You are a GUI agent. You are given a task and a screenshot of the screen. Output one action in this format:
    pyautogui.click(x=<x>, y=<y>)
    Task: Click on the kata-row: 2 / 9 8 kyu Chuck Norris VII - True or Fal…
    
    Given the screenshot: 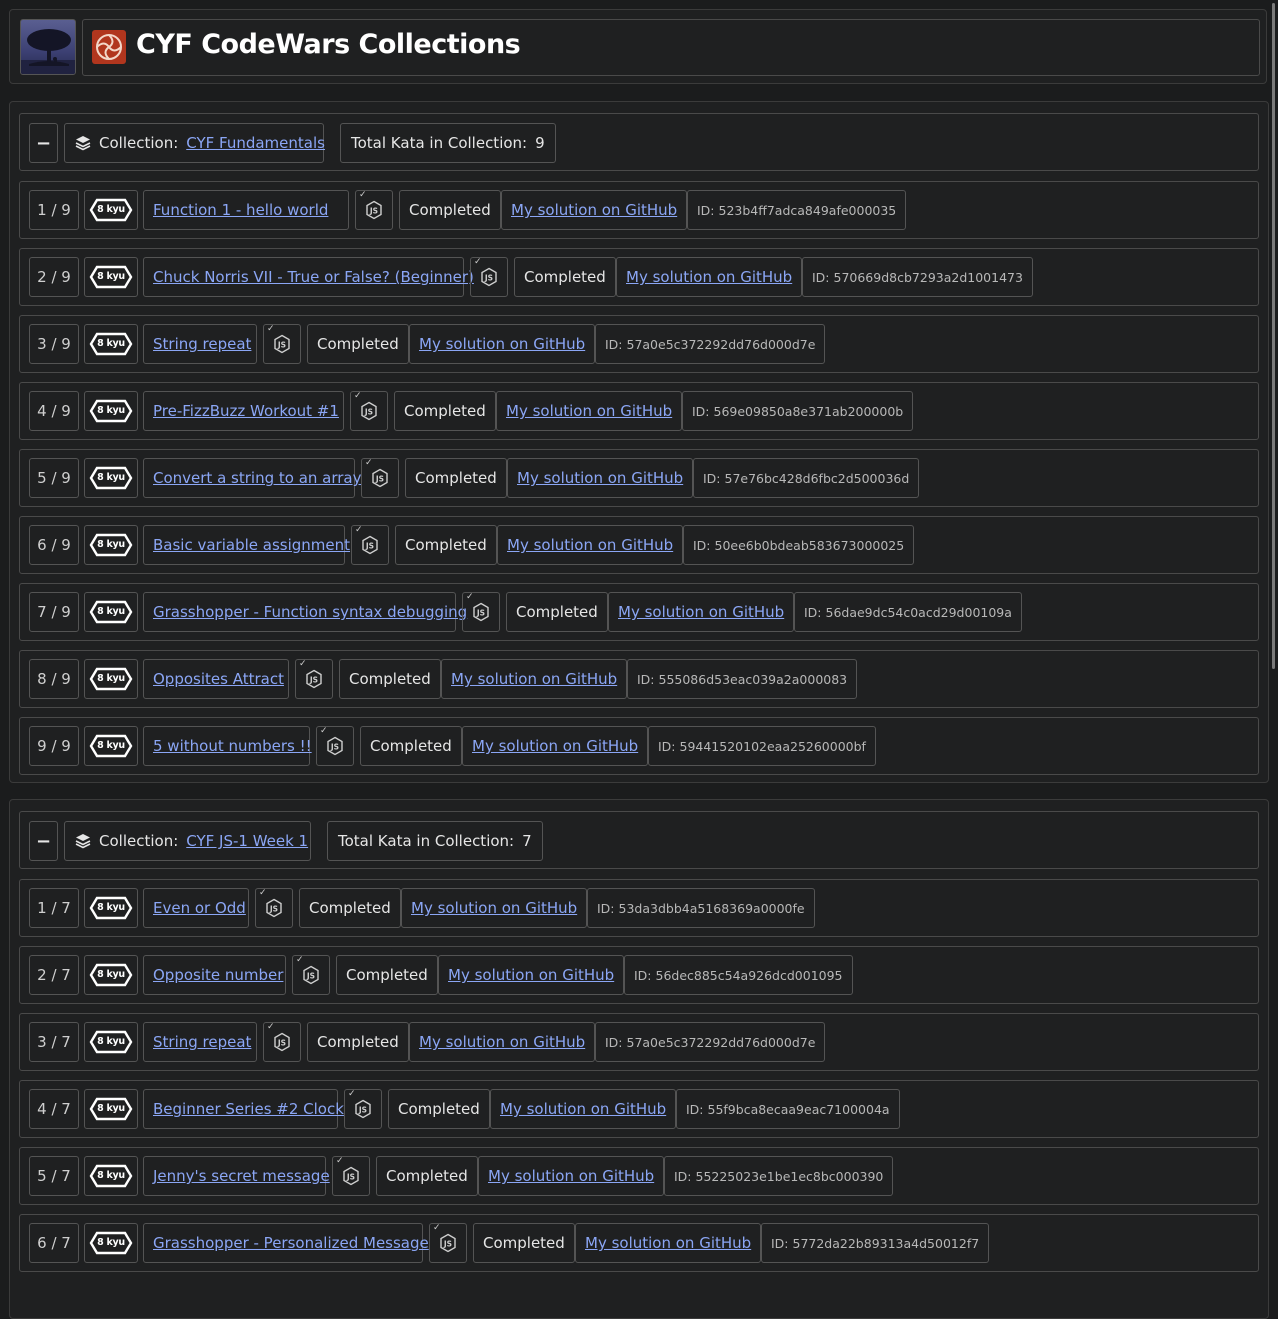 What is the action you would take?
    pyautogui.click(x=639, y=277)
    